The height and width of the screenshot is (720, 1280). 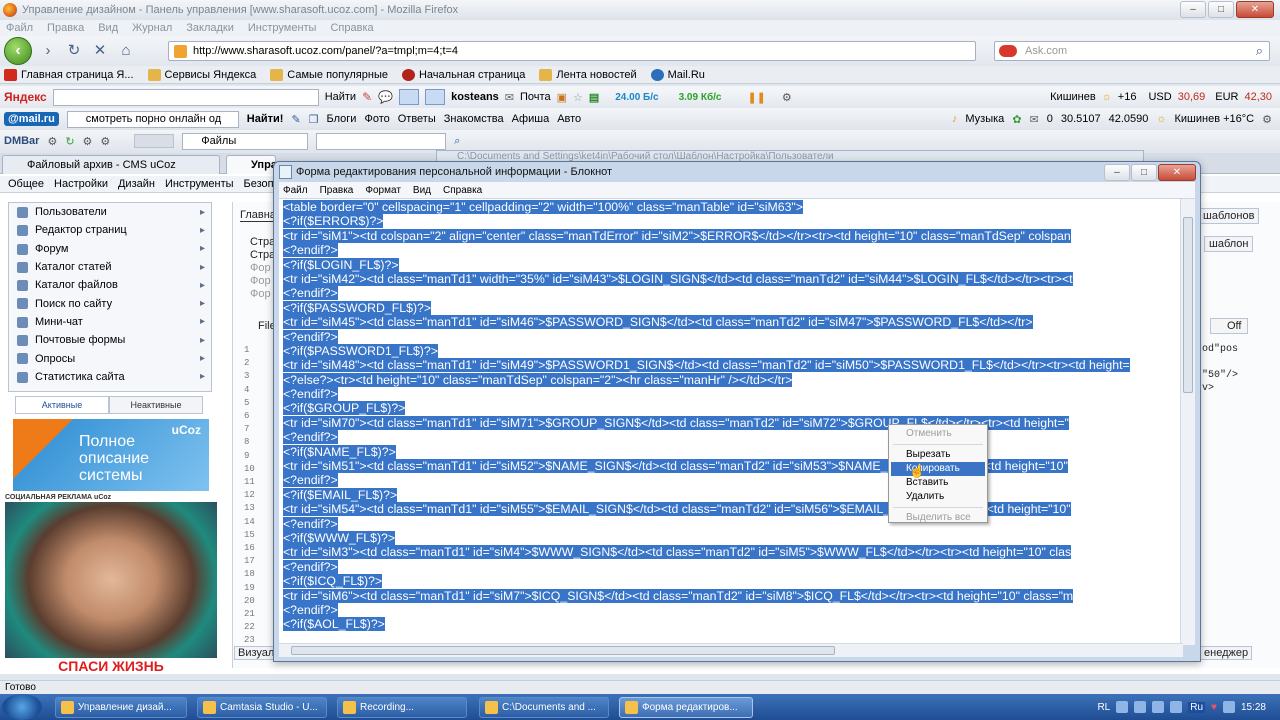 I want to click on sidebar-item-files: Каталог файлов, so click(x=110, y=285).